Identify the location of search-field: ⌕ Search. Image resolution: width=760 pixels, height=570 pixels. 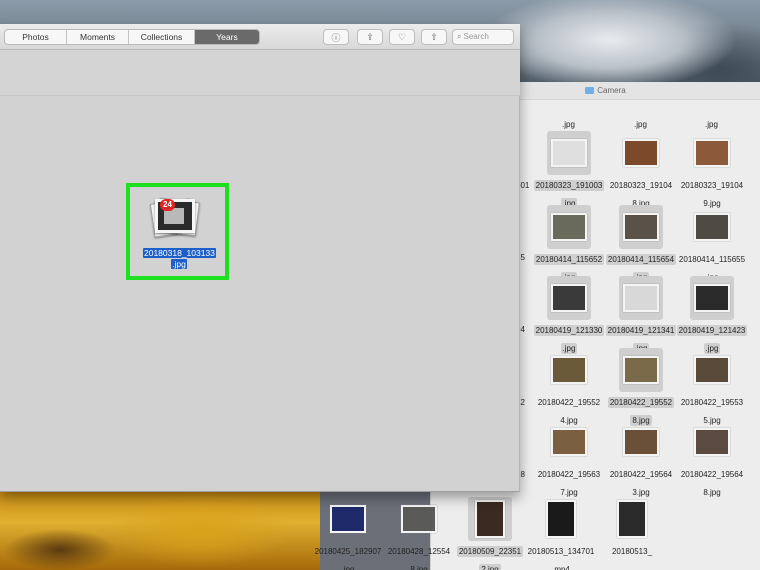
(483, 37).